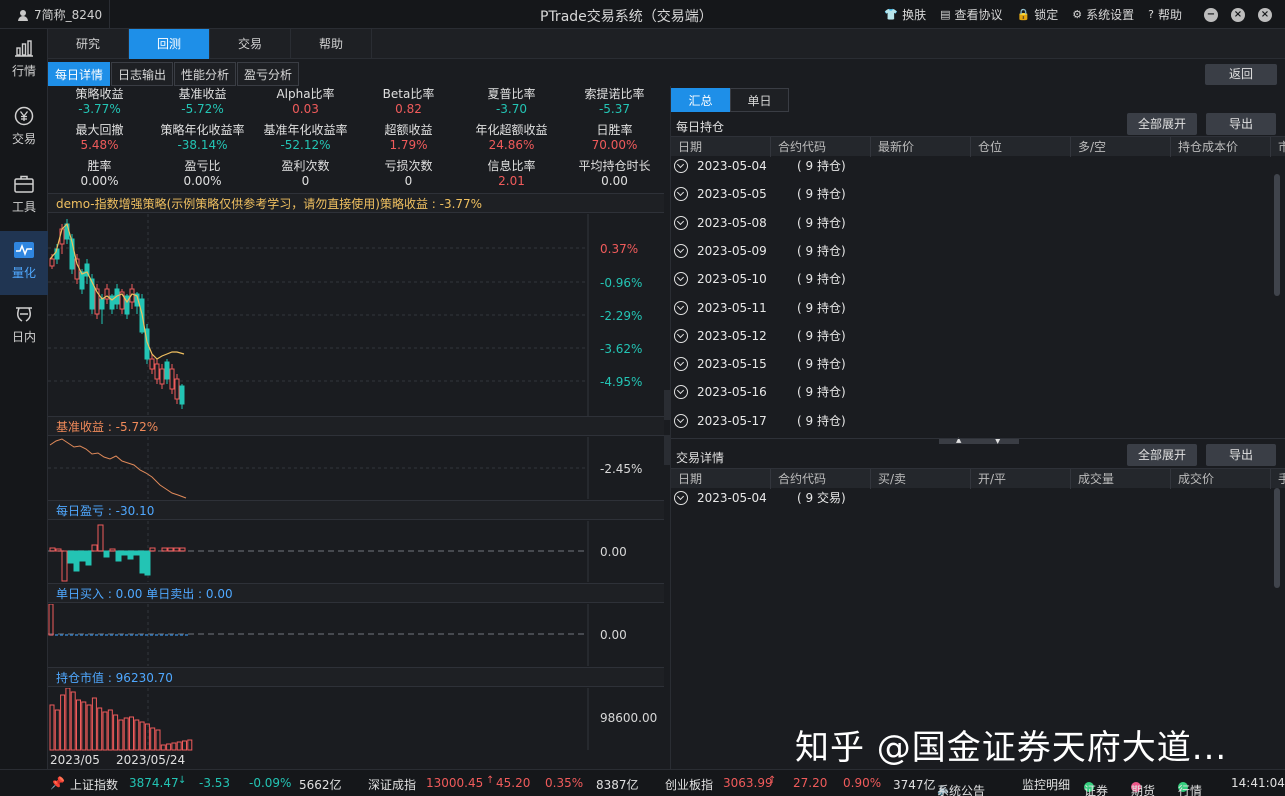 Image resolution: width=1285 pixels, height=796 pixels. I want to click on buy-sell-title: 单日买入 : 0.00 单日卖出 : 0.00, so click(356, 593).